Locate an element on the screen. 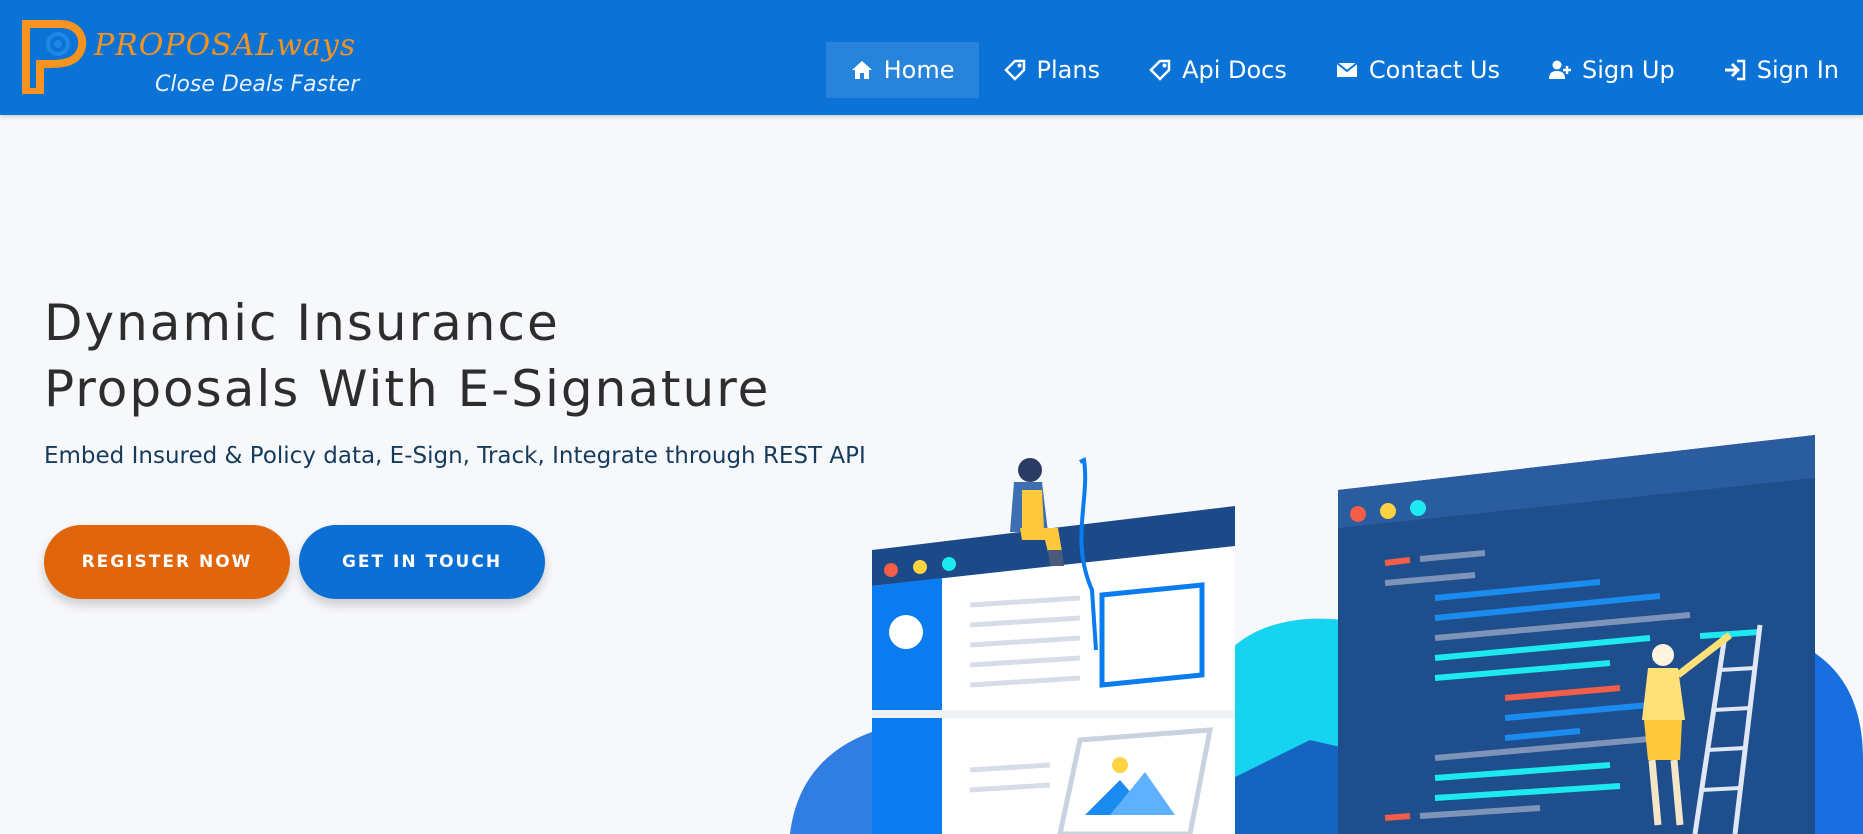 The height and width of the screenshot is (834, 1863). nav-api-docs: Api Docs is located at coordinates (1217, 70).